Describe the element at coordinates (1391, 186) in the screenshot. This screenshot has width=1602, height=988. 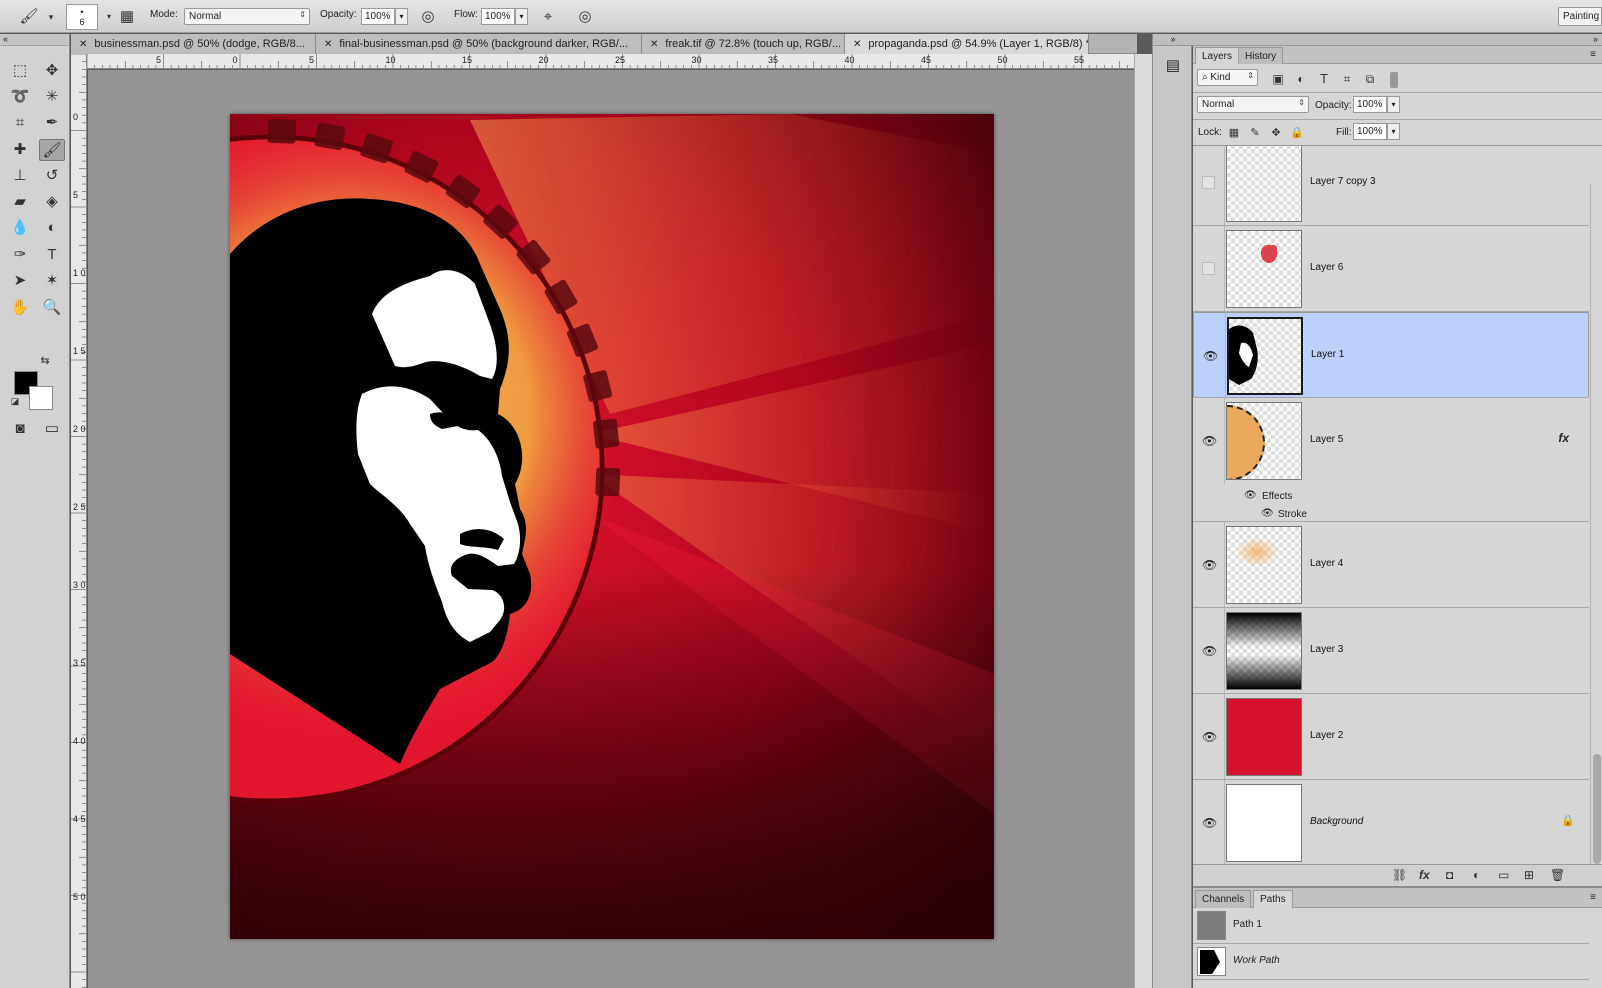
I see `layer-row: Layer 7 copy 3` at that location.